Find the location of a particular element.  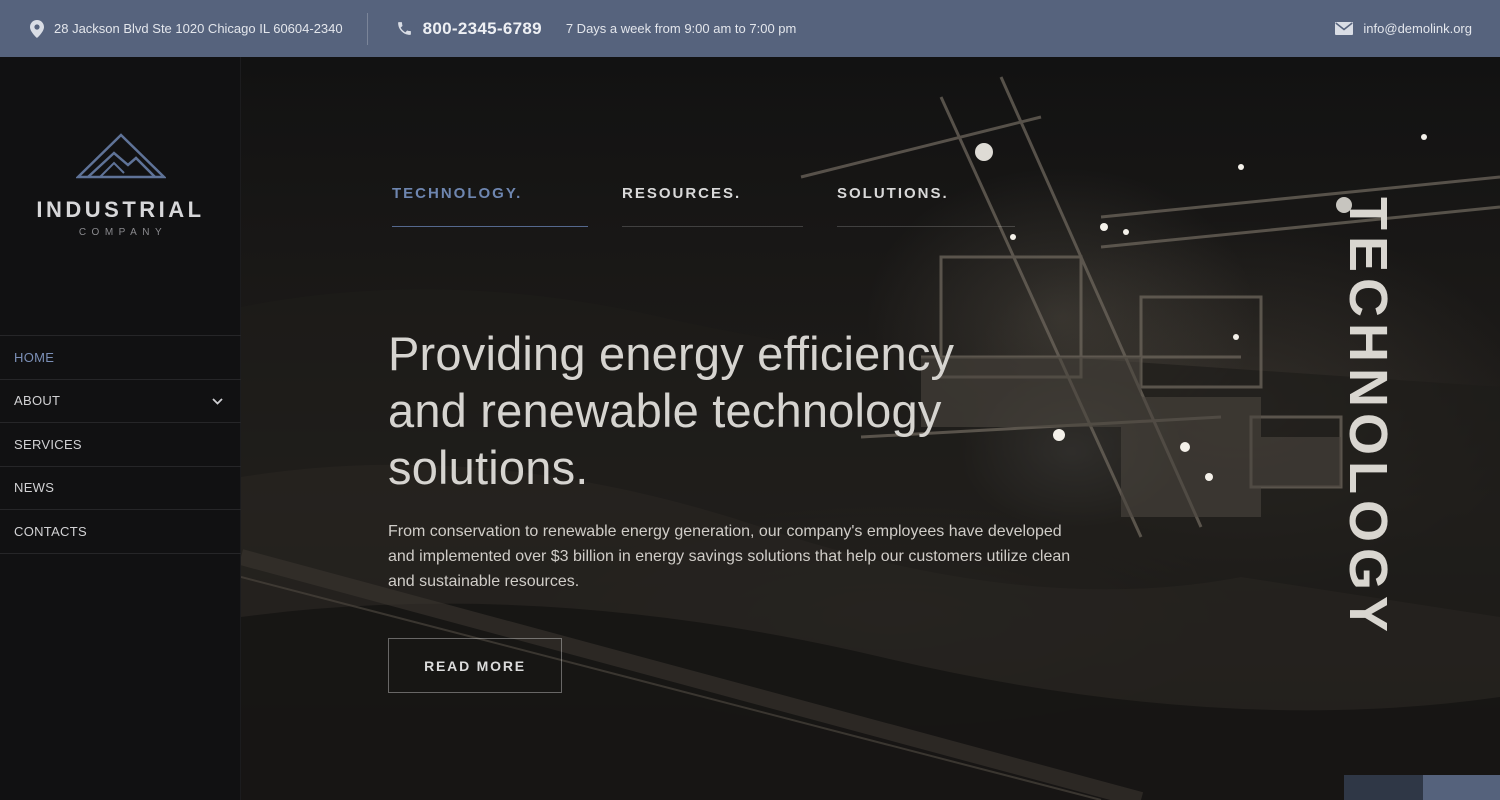

divider is located at coordinates (367, 28).